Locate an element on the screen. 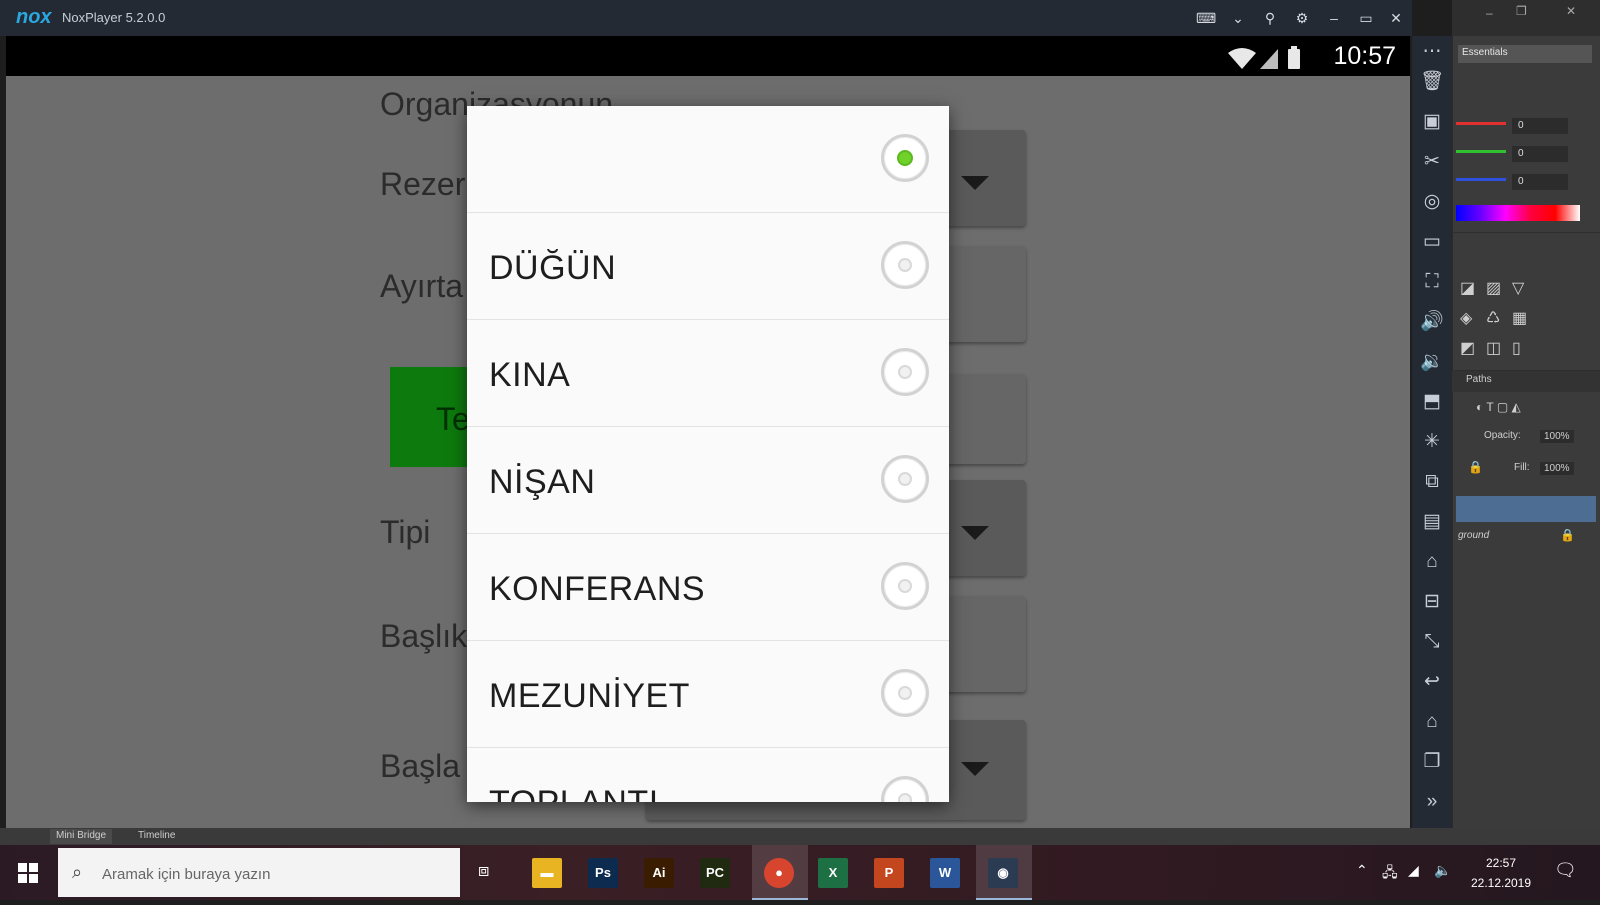 This screenshot has height=905, width=1600. screenshot-icon: ▣ is located at coordinates (1432, 122).